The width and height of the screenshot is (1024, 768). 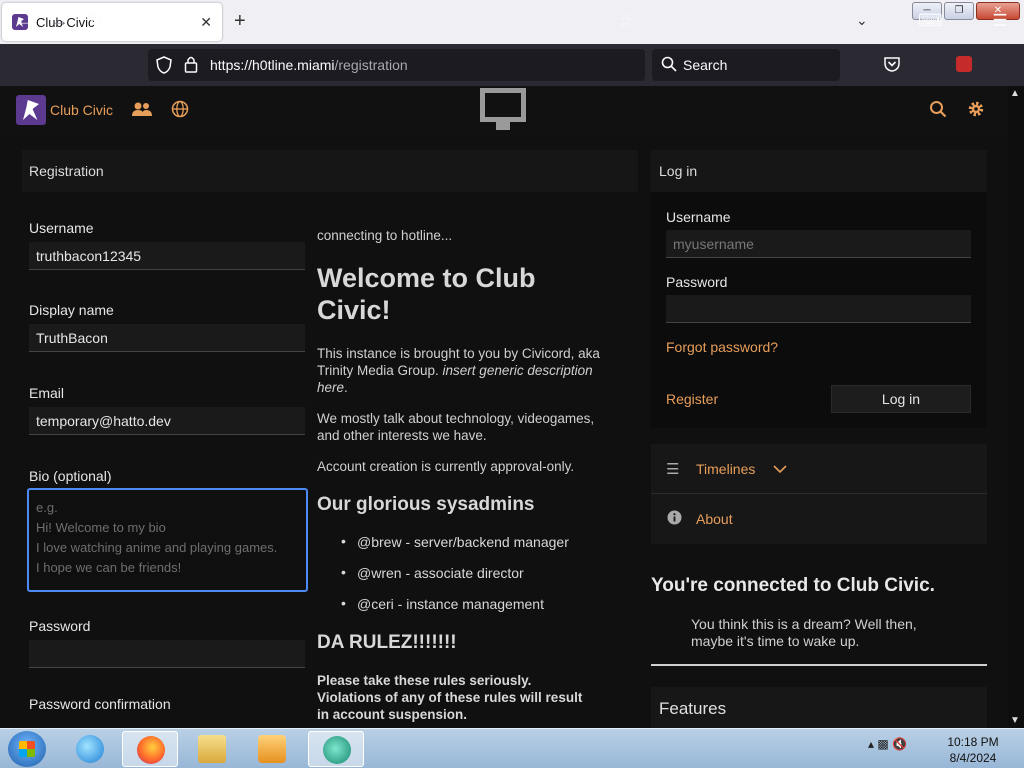 What do you see at coordinates (973, 742) in the screenshot?
I see `clock-time: 10:18 PM` at bounding box center [973, 742].